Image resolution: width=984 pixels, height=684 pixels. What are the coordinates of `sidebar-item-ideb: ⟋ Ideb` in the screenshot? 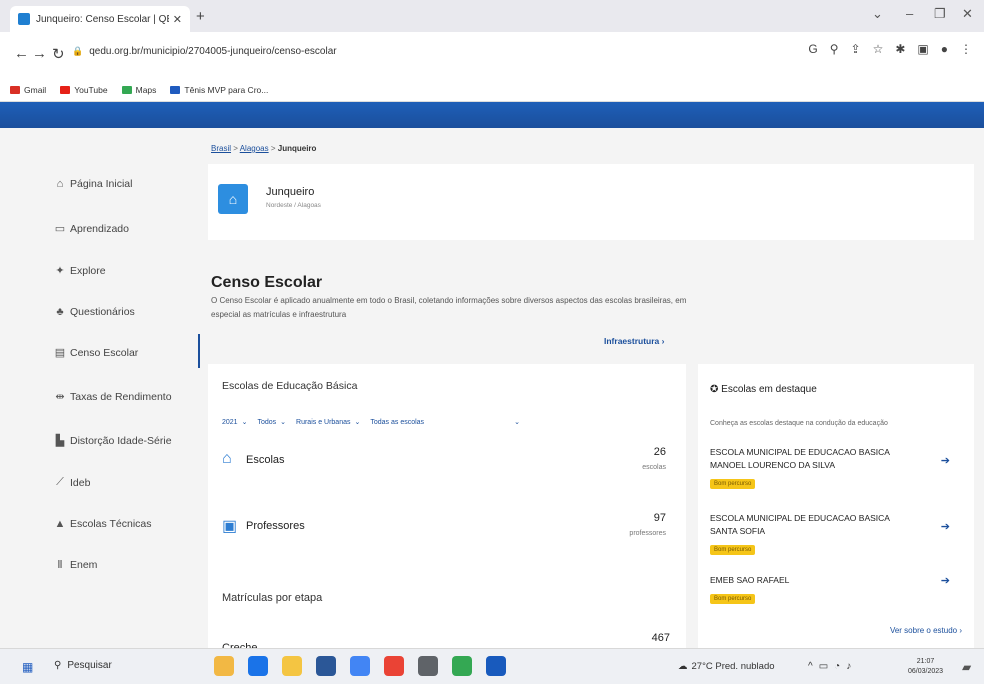 It's located at (72, 482).